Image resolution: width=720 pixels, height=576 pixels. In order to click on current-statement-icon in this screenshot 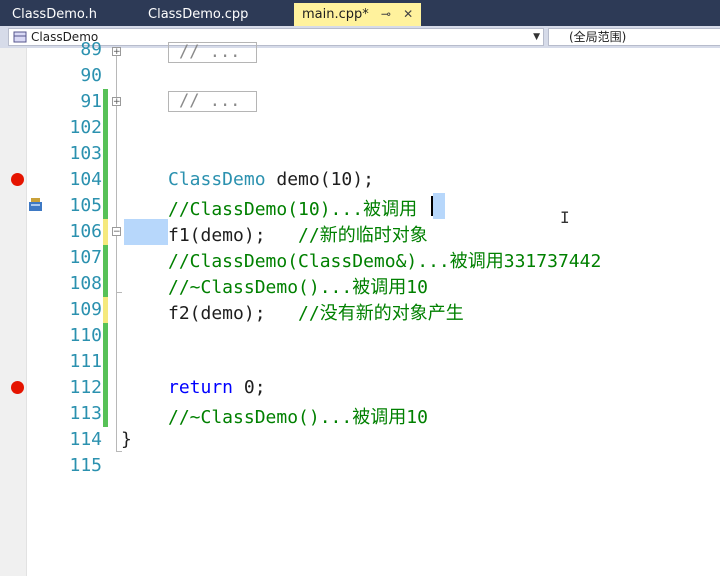, I will do `click(35, 204)`.